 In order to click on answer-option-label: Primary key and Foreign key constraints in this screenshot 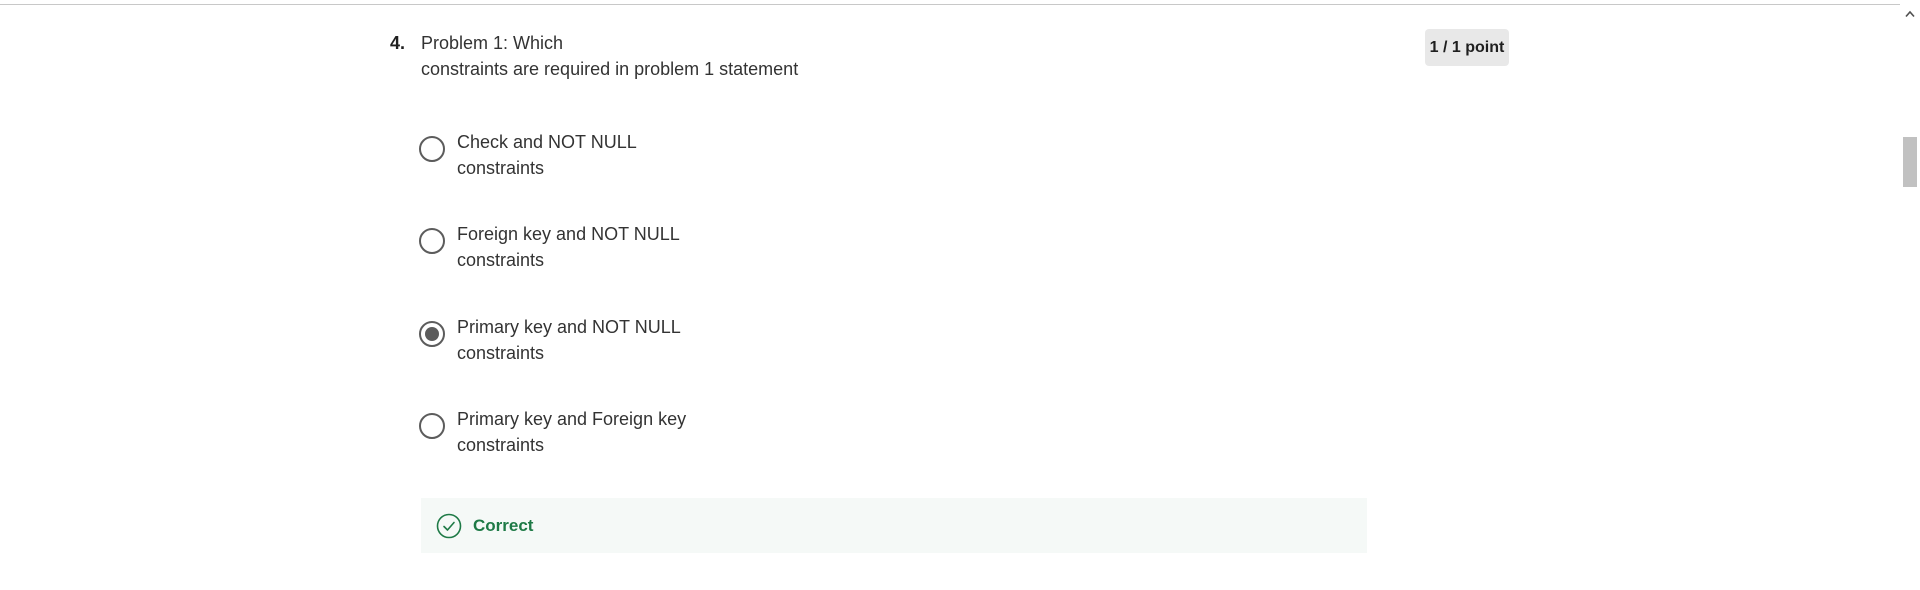, I will do `click(587, 432)`.